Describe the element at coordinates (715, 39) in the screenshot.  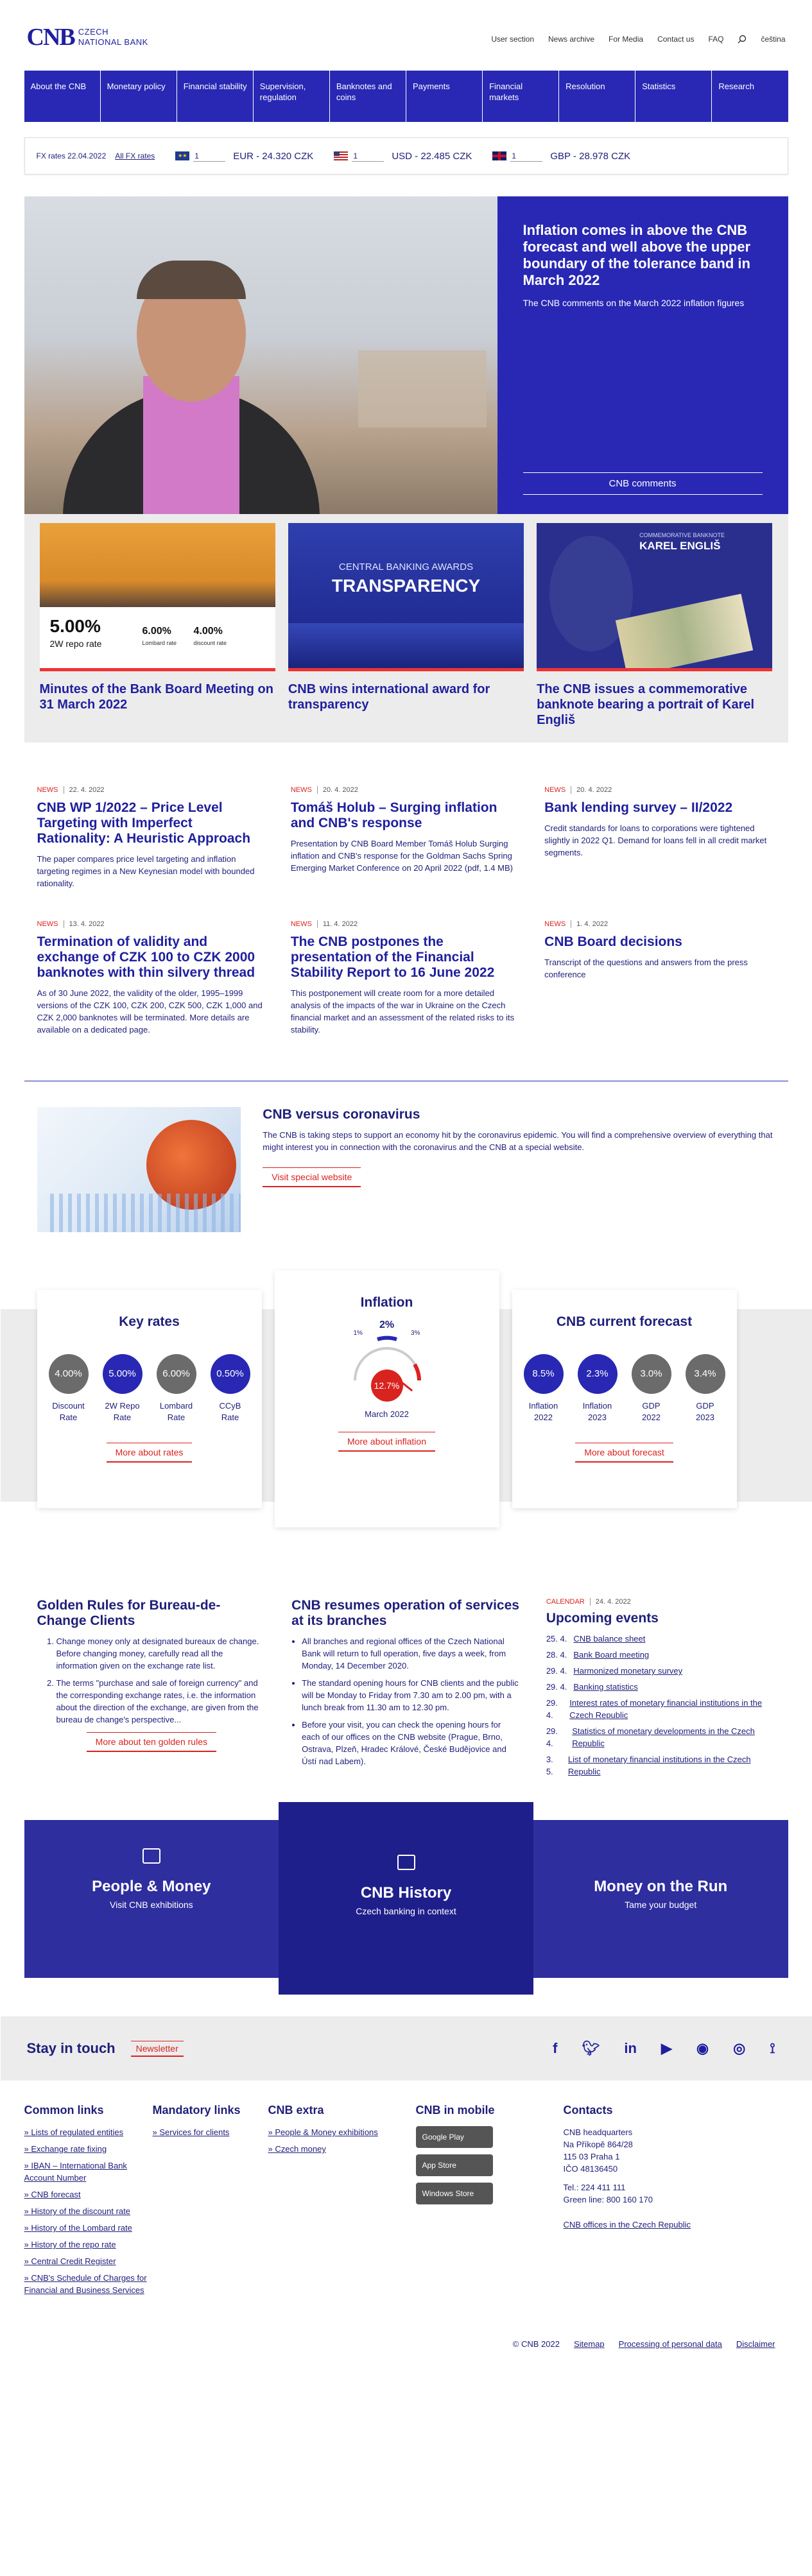
I see `toplink-faq: FAQ` at that location.